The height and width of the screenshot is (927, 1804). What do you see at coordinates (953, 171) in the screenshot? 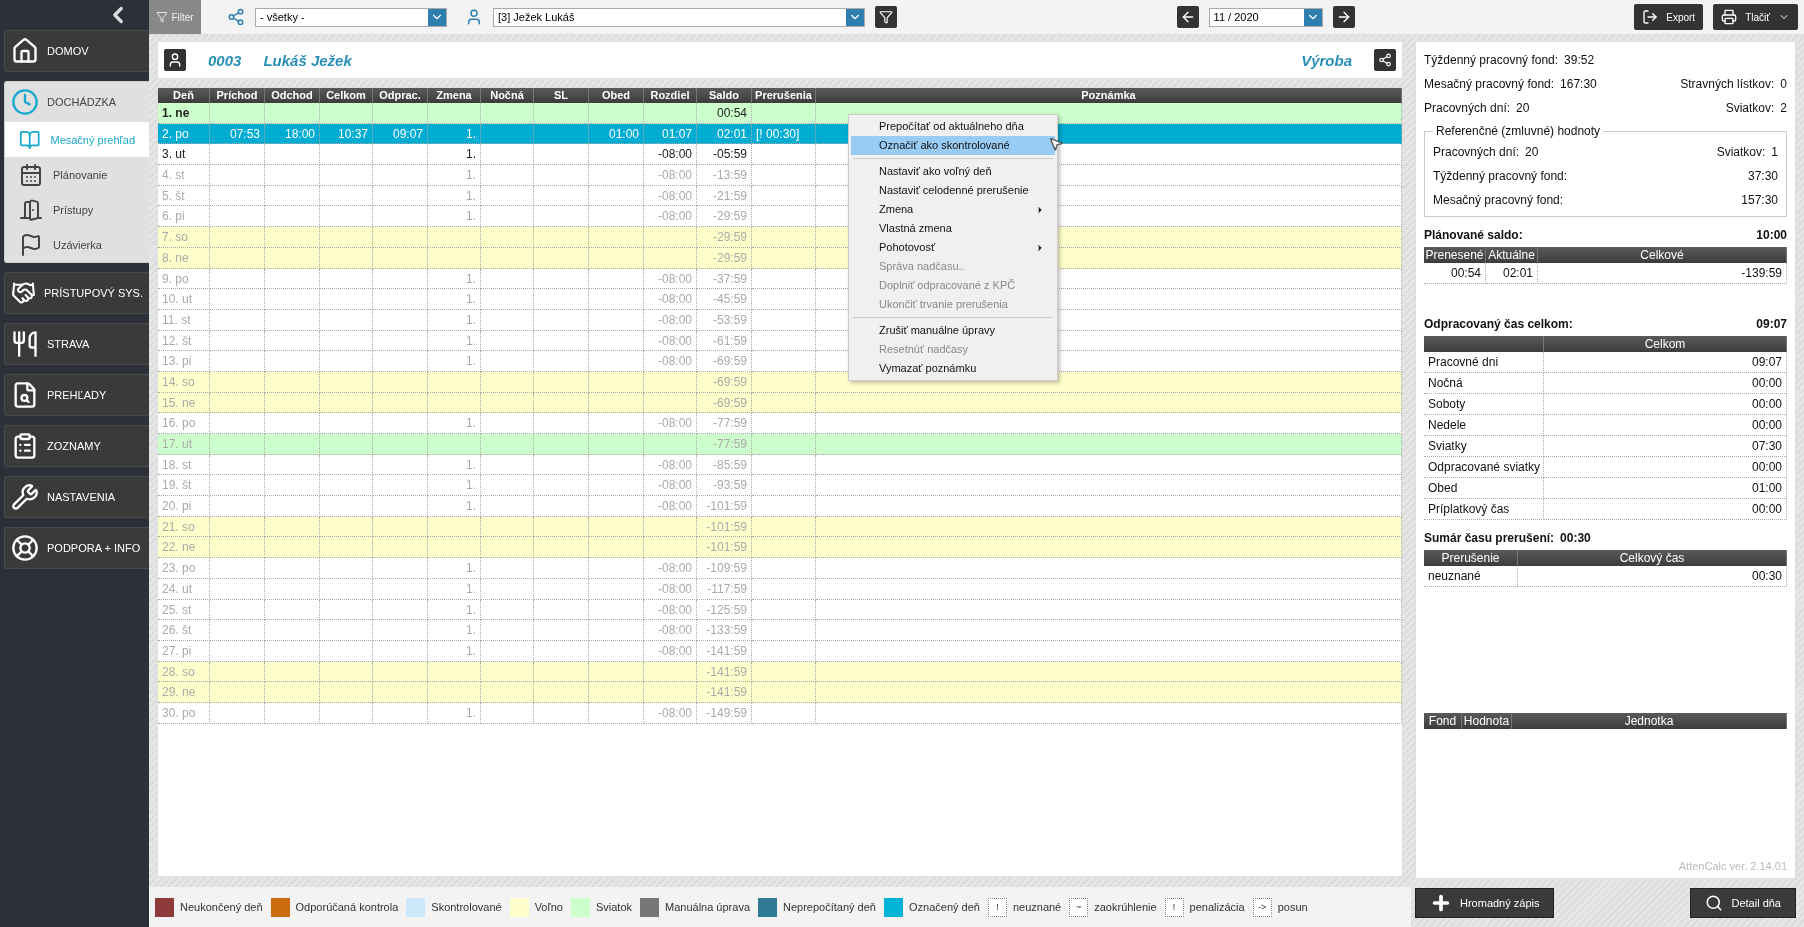
I see `menu-item: Nastaviť ako voľný deň` at bounding box center [953, 171].